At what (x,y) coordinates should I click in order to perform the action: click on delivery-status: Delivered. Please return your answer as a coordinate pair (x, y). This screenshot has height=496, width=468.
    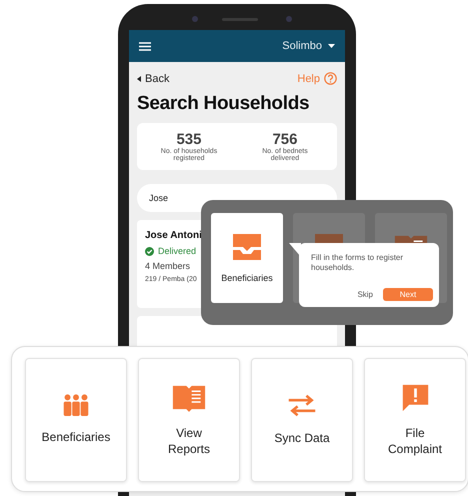
    Looking at the image, I should click on (170, 251).